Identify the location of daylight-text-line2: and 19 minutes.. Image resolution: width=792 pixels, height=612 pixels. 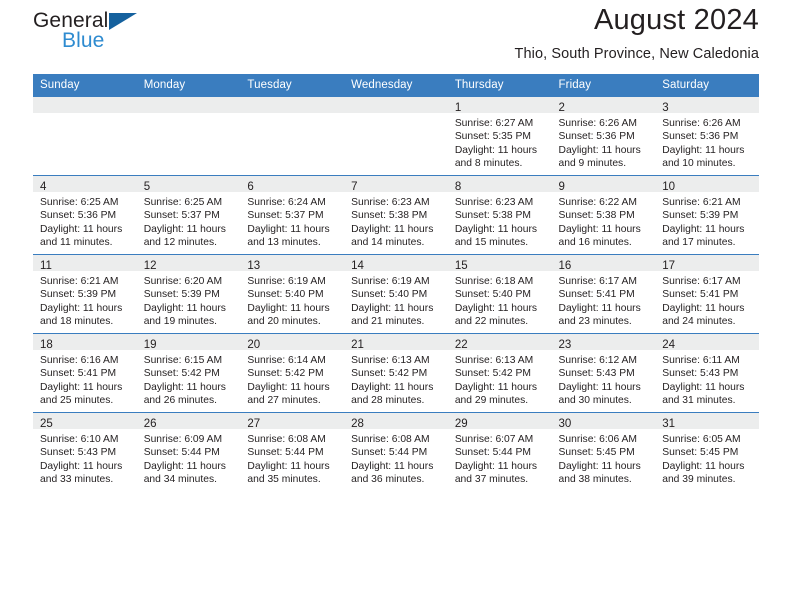
(180, 322).